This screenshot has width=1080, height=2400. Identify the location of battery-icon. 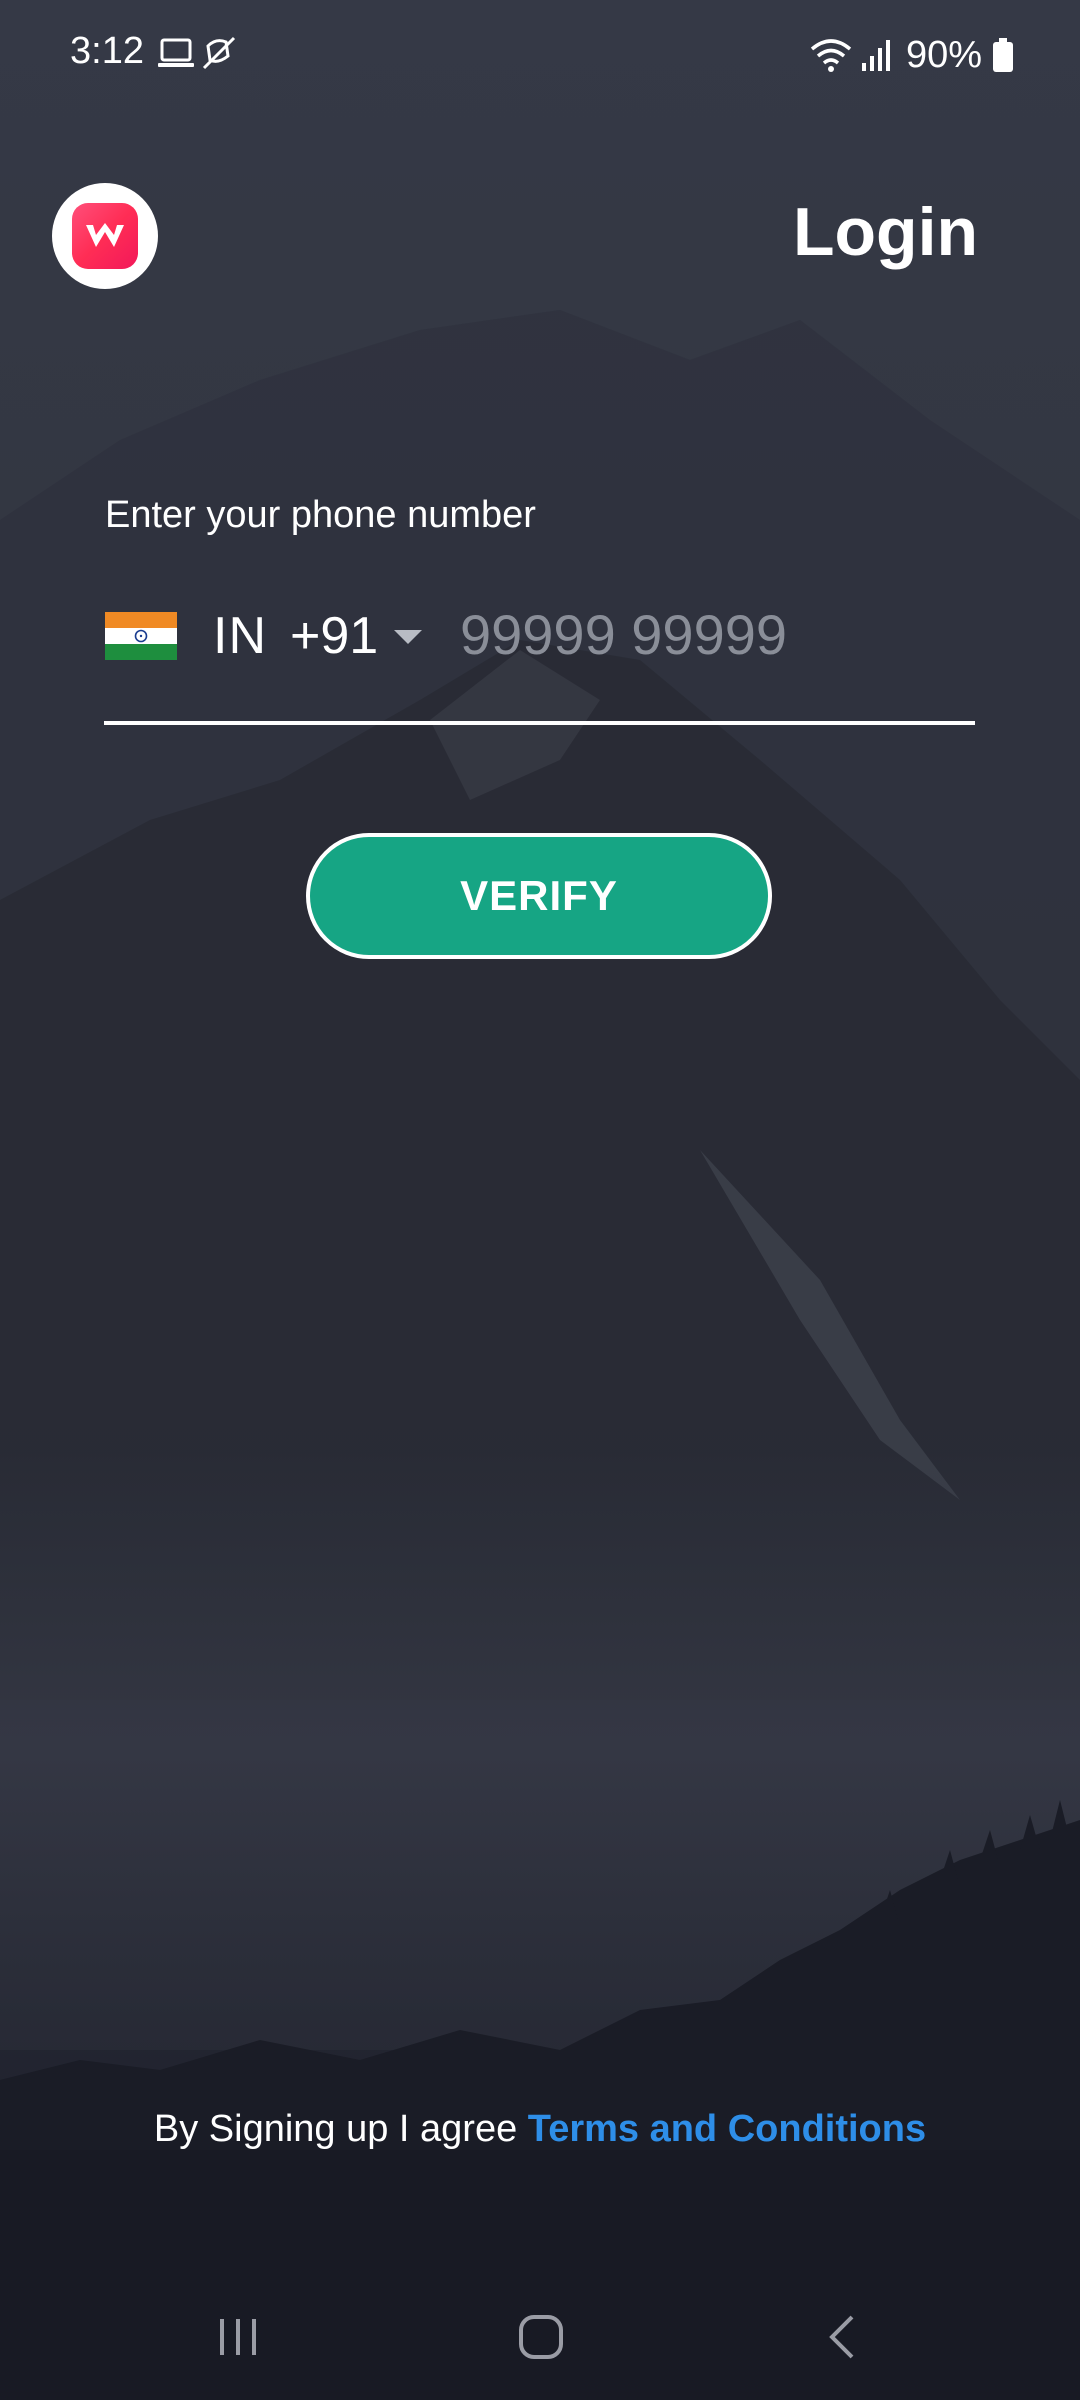
(1003, 55).